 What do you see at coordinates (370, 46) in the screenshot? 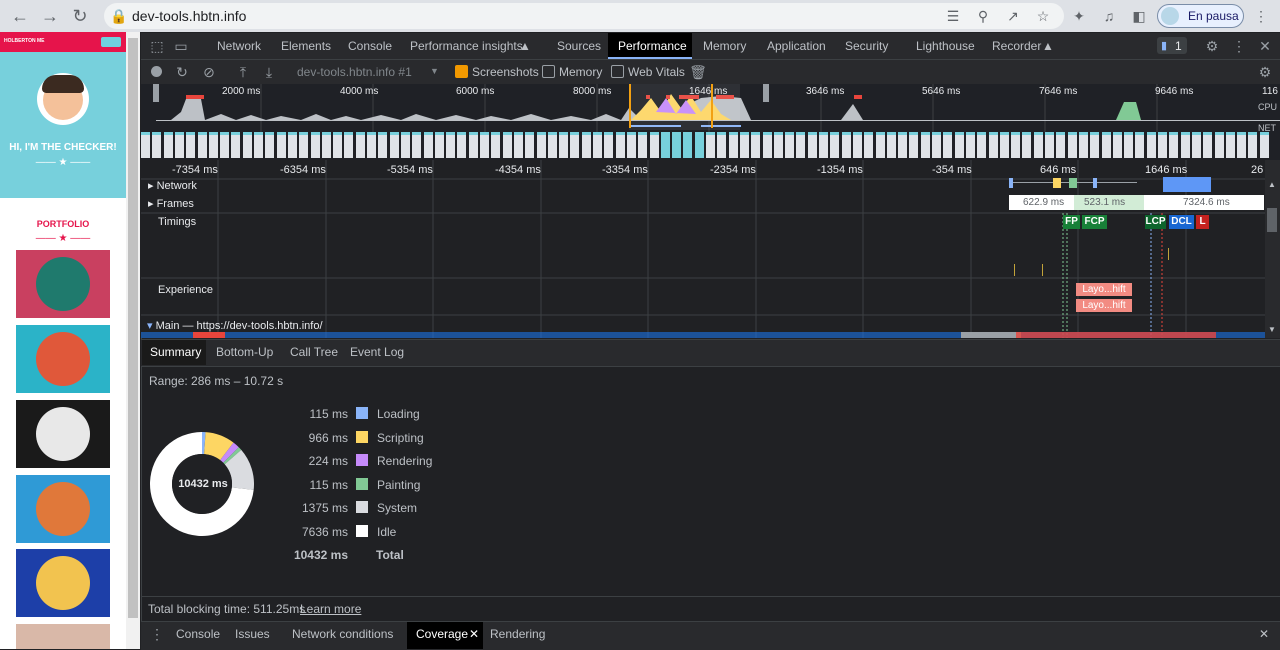
I see `tab-console: Console` at bounding box center [370, 46].